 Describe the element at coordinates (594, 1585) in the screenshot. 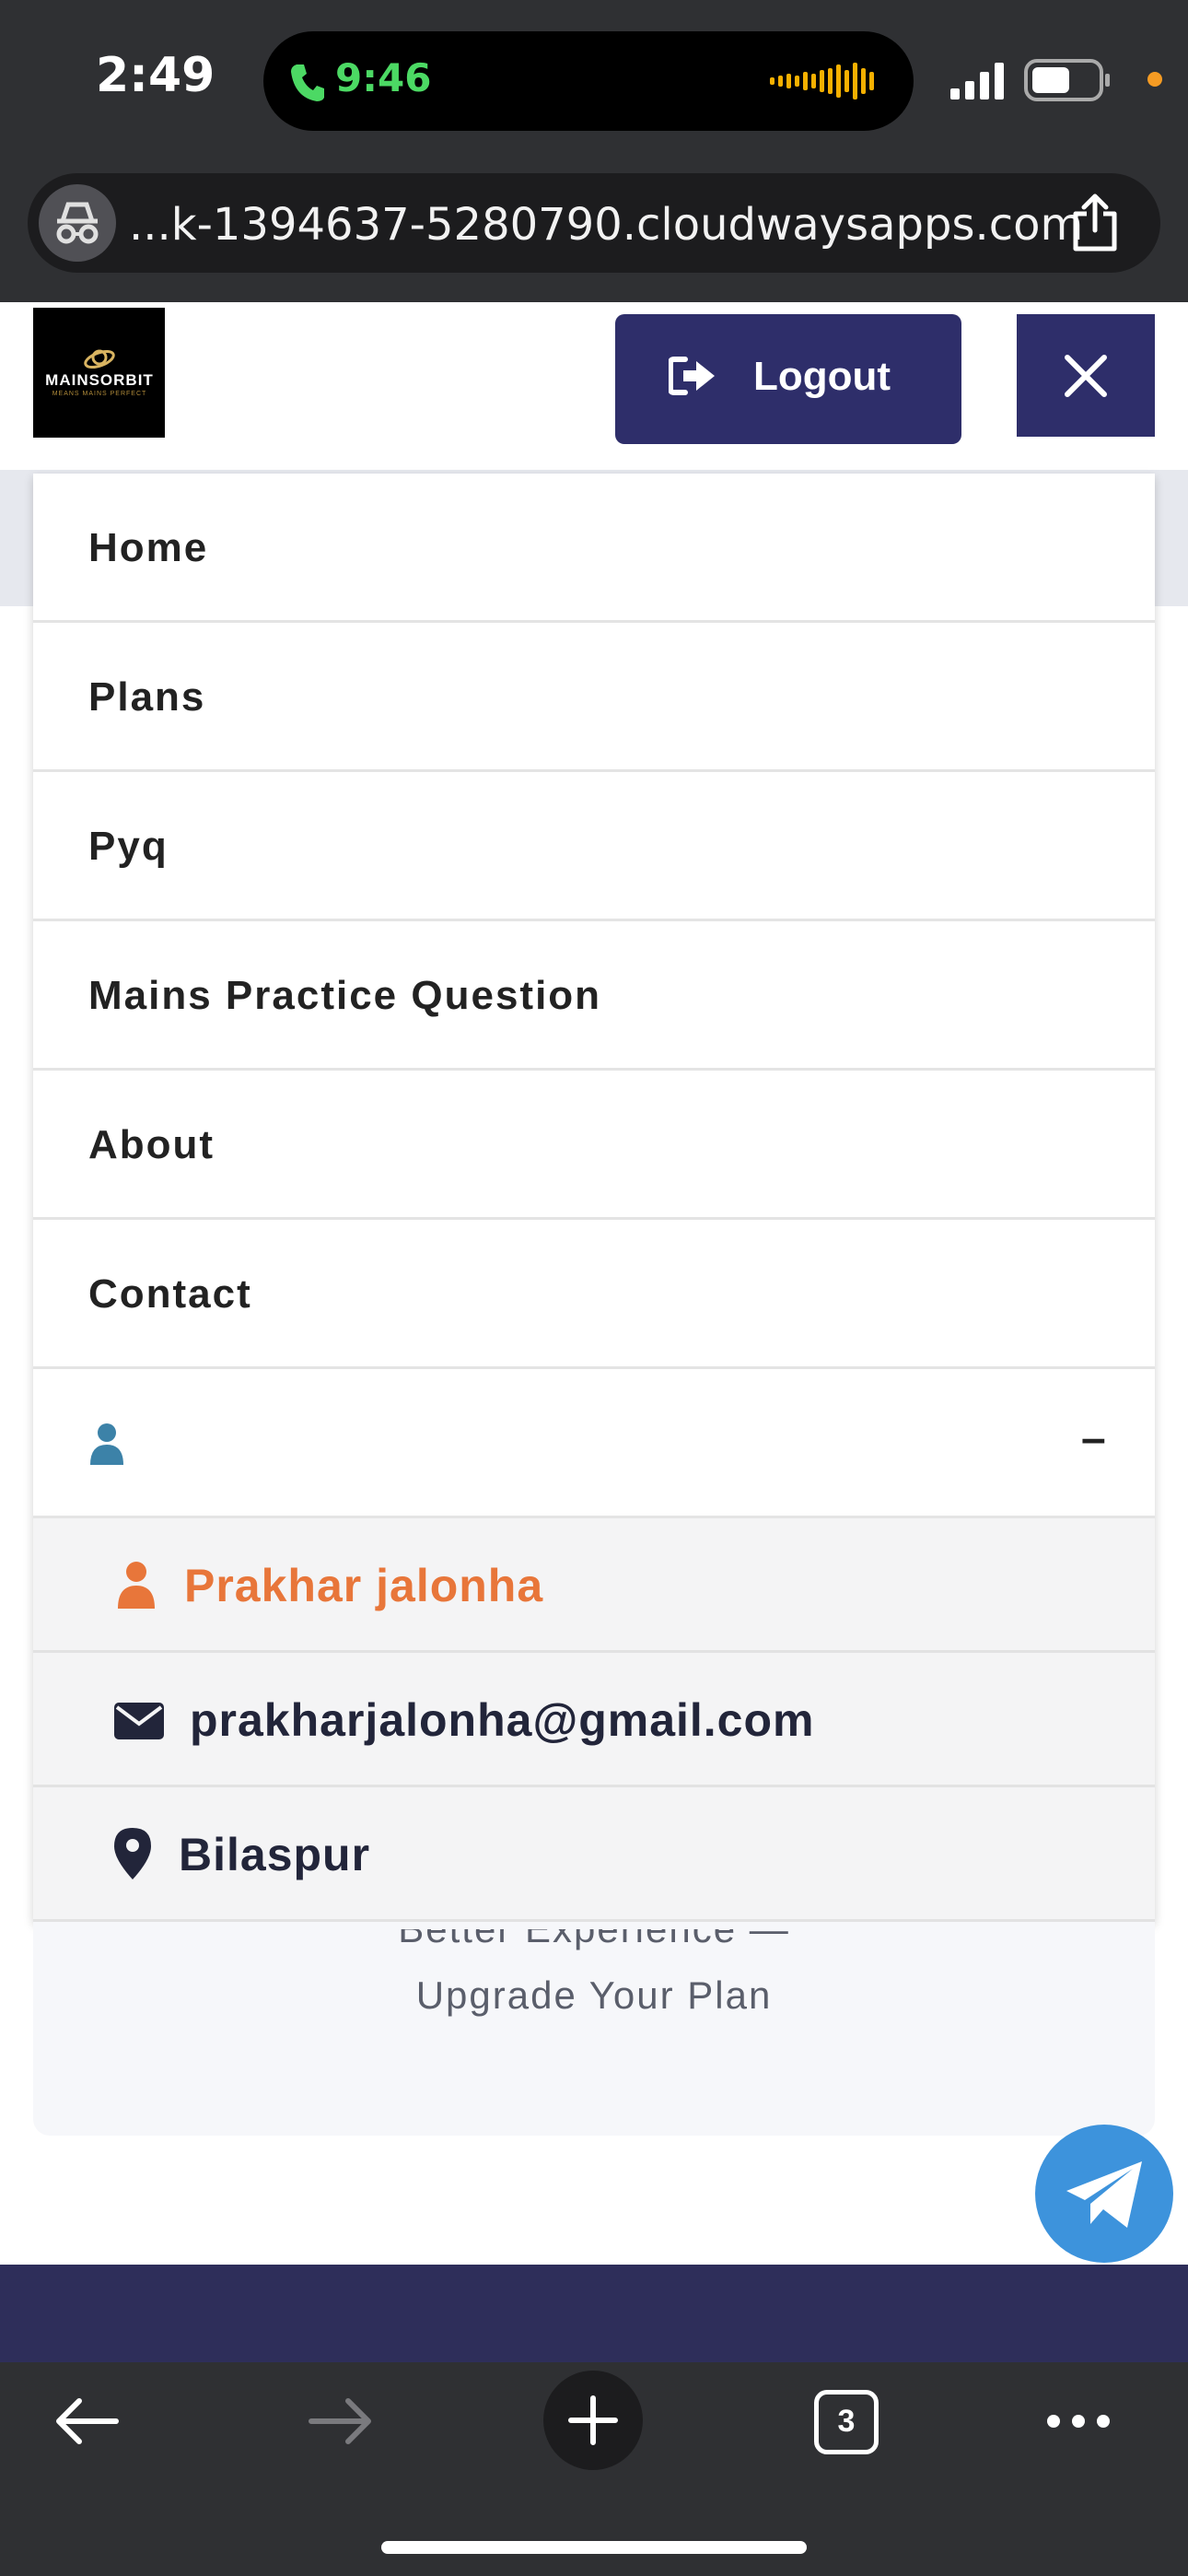

I see `user-name-row: Prakhar jalonha` at that location.